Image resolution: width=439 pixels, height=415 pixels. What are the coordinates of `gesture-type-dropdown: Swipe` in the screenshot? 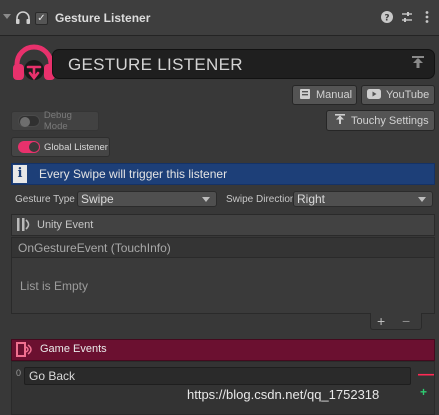 It's located at (147, 199).